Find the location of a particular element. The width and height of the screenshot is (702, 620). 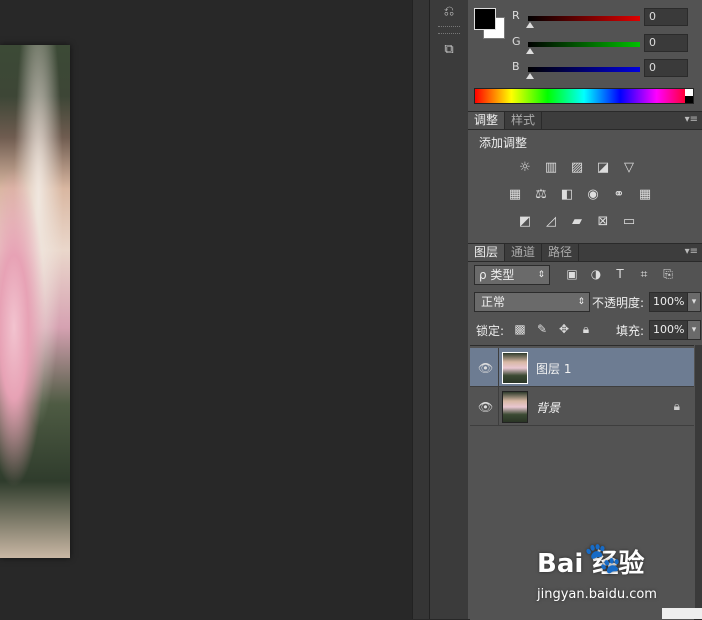

blend-mode-value: 正常 is located at coordinates (493, 302).